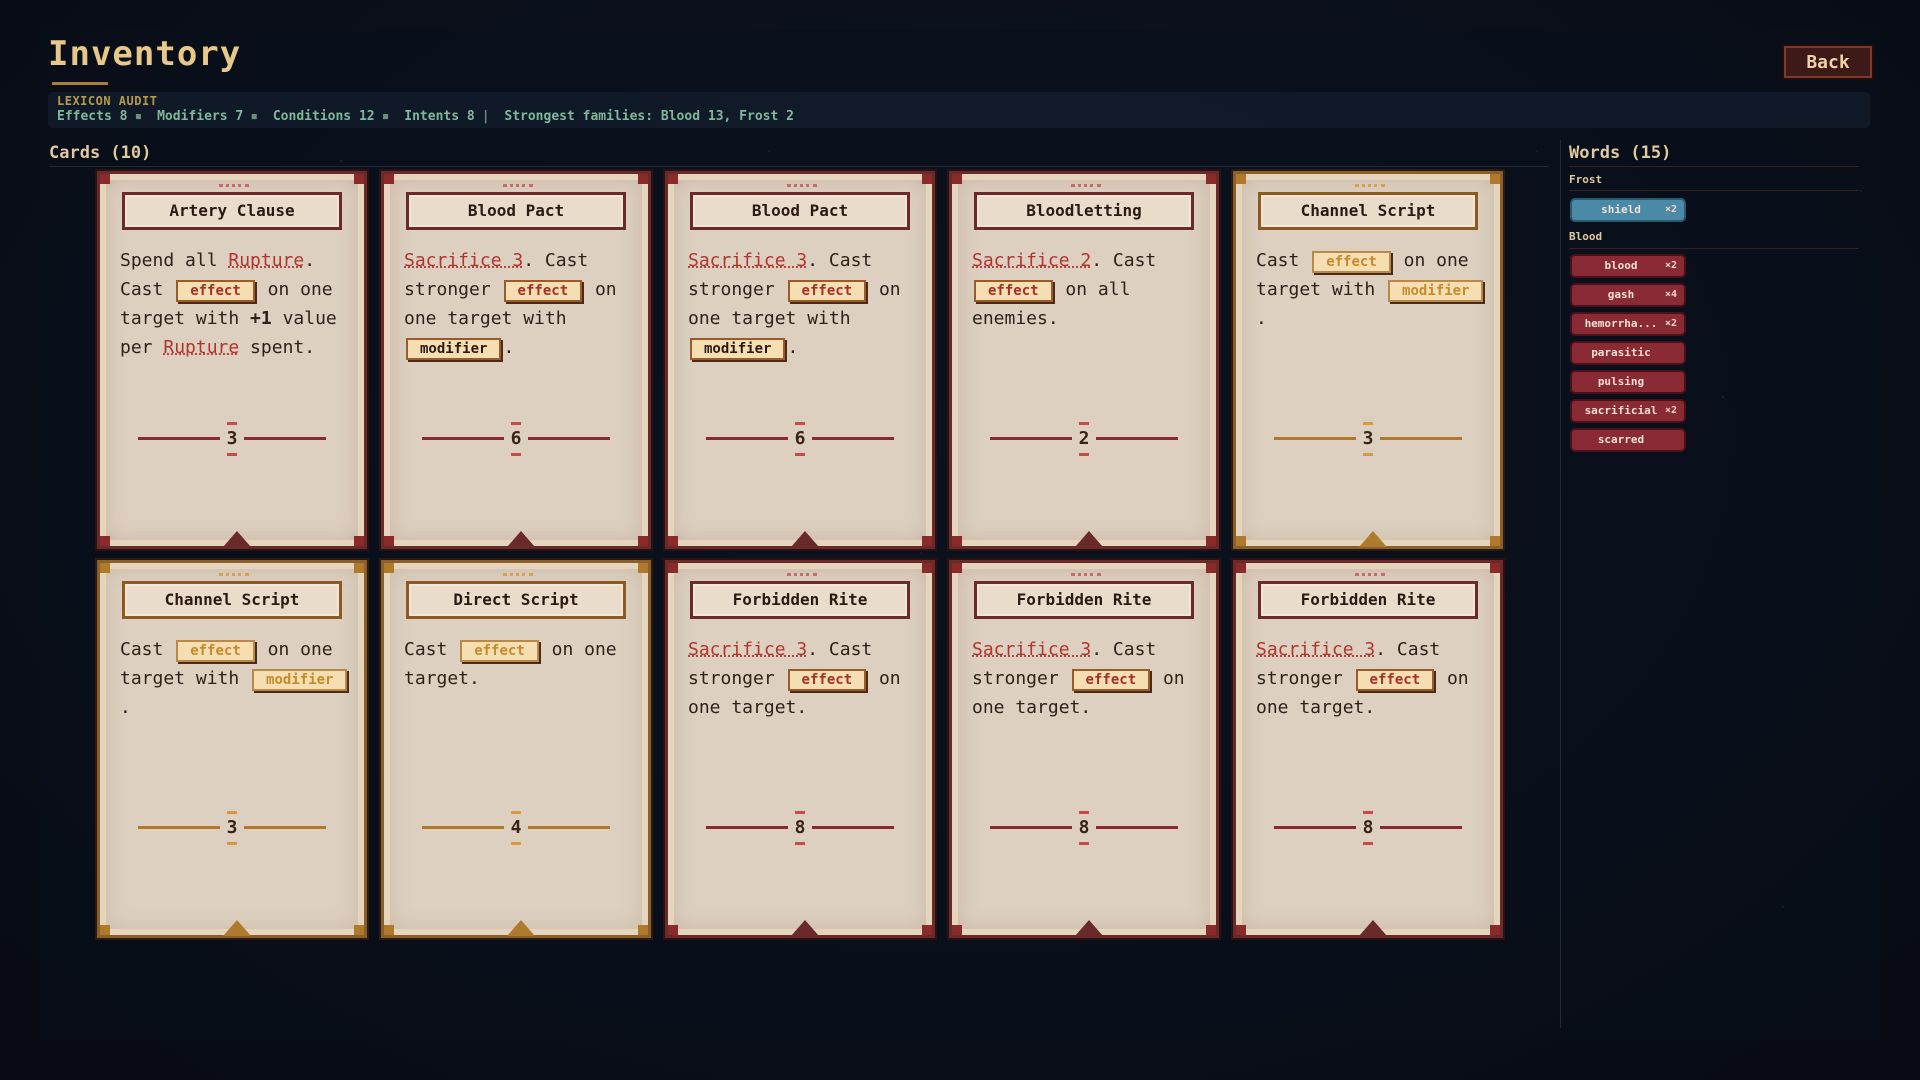 This screenshot has height=1080, width=1920. Describe the element at coordinates (1714, 166) in the screenshot. I see `words-divider` at that location.